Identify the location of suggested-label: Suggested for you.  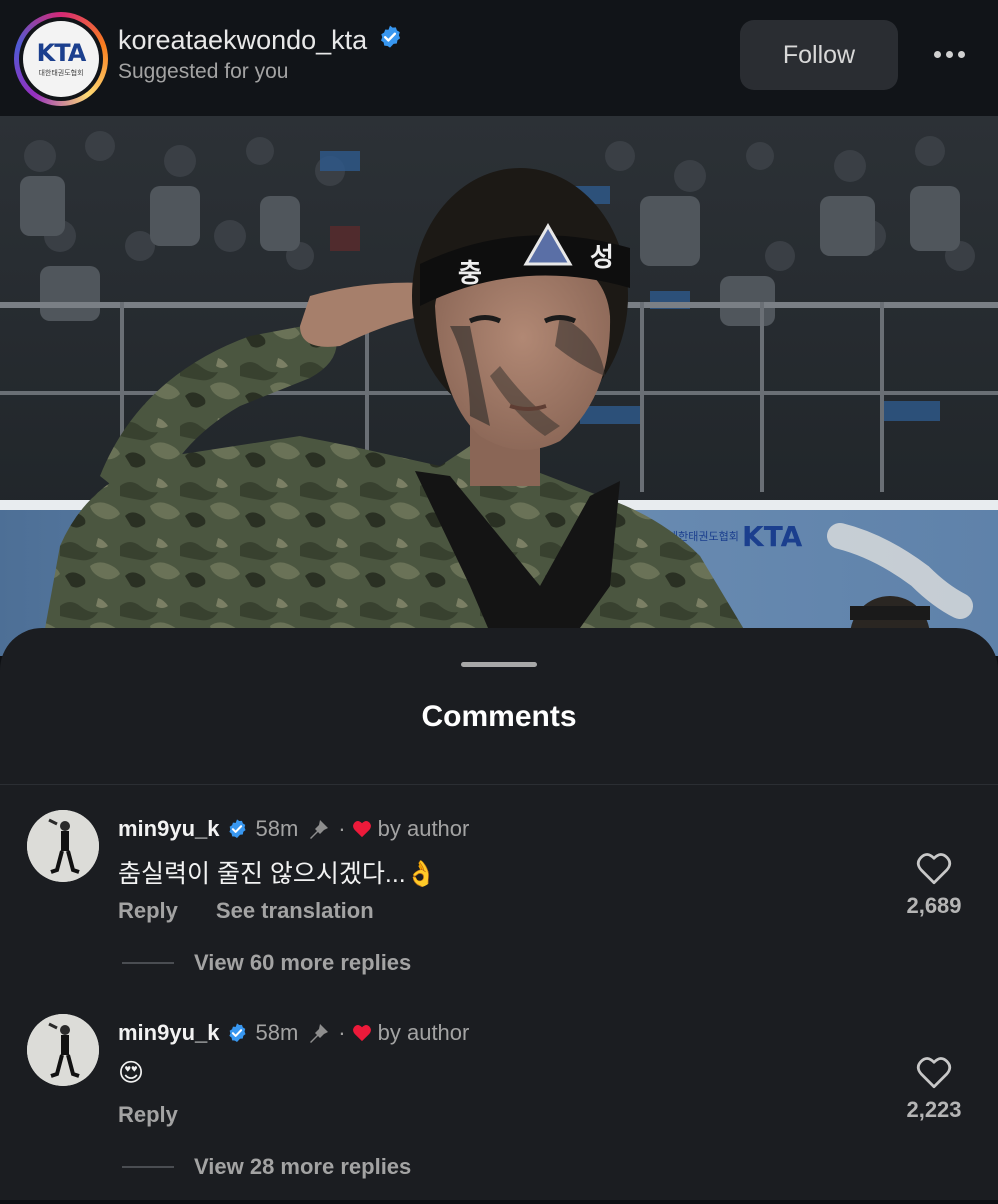
(203, 71).